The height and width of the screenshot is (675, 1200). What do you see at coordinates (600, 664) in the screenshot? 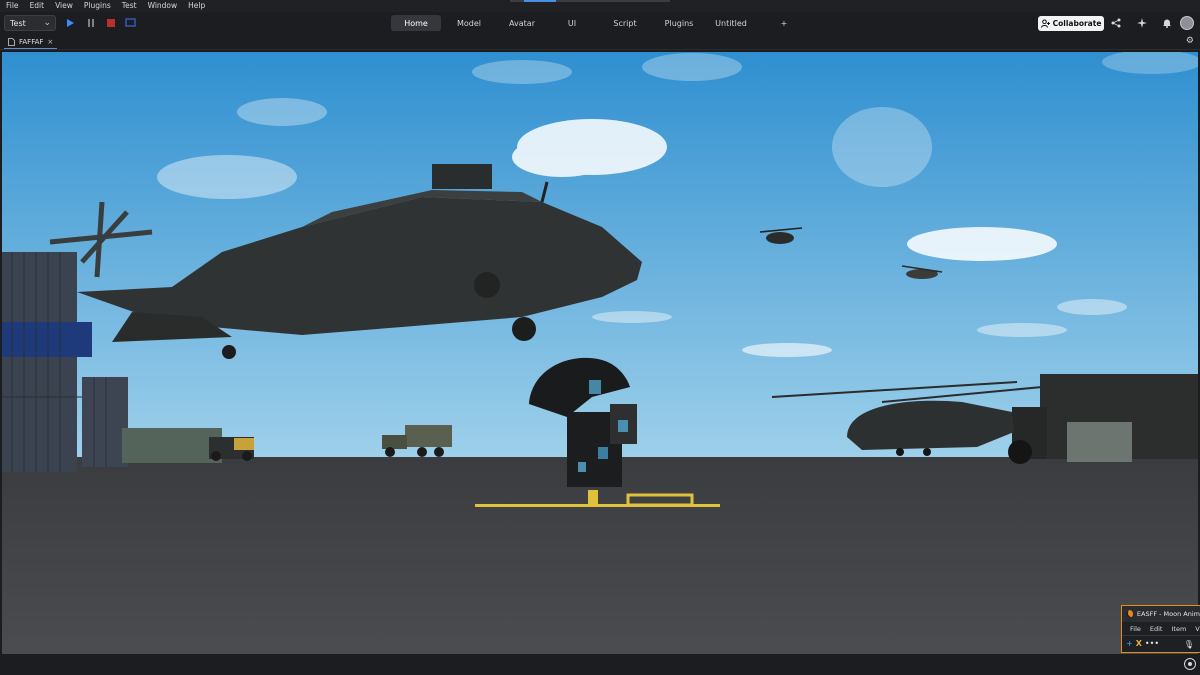
I see `status-bar` at bounding box center [600, 664].